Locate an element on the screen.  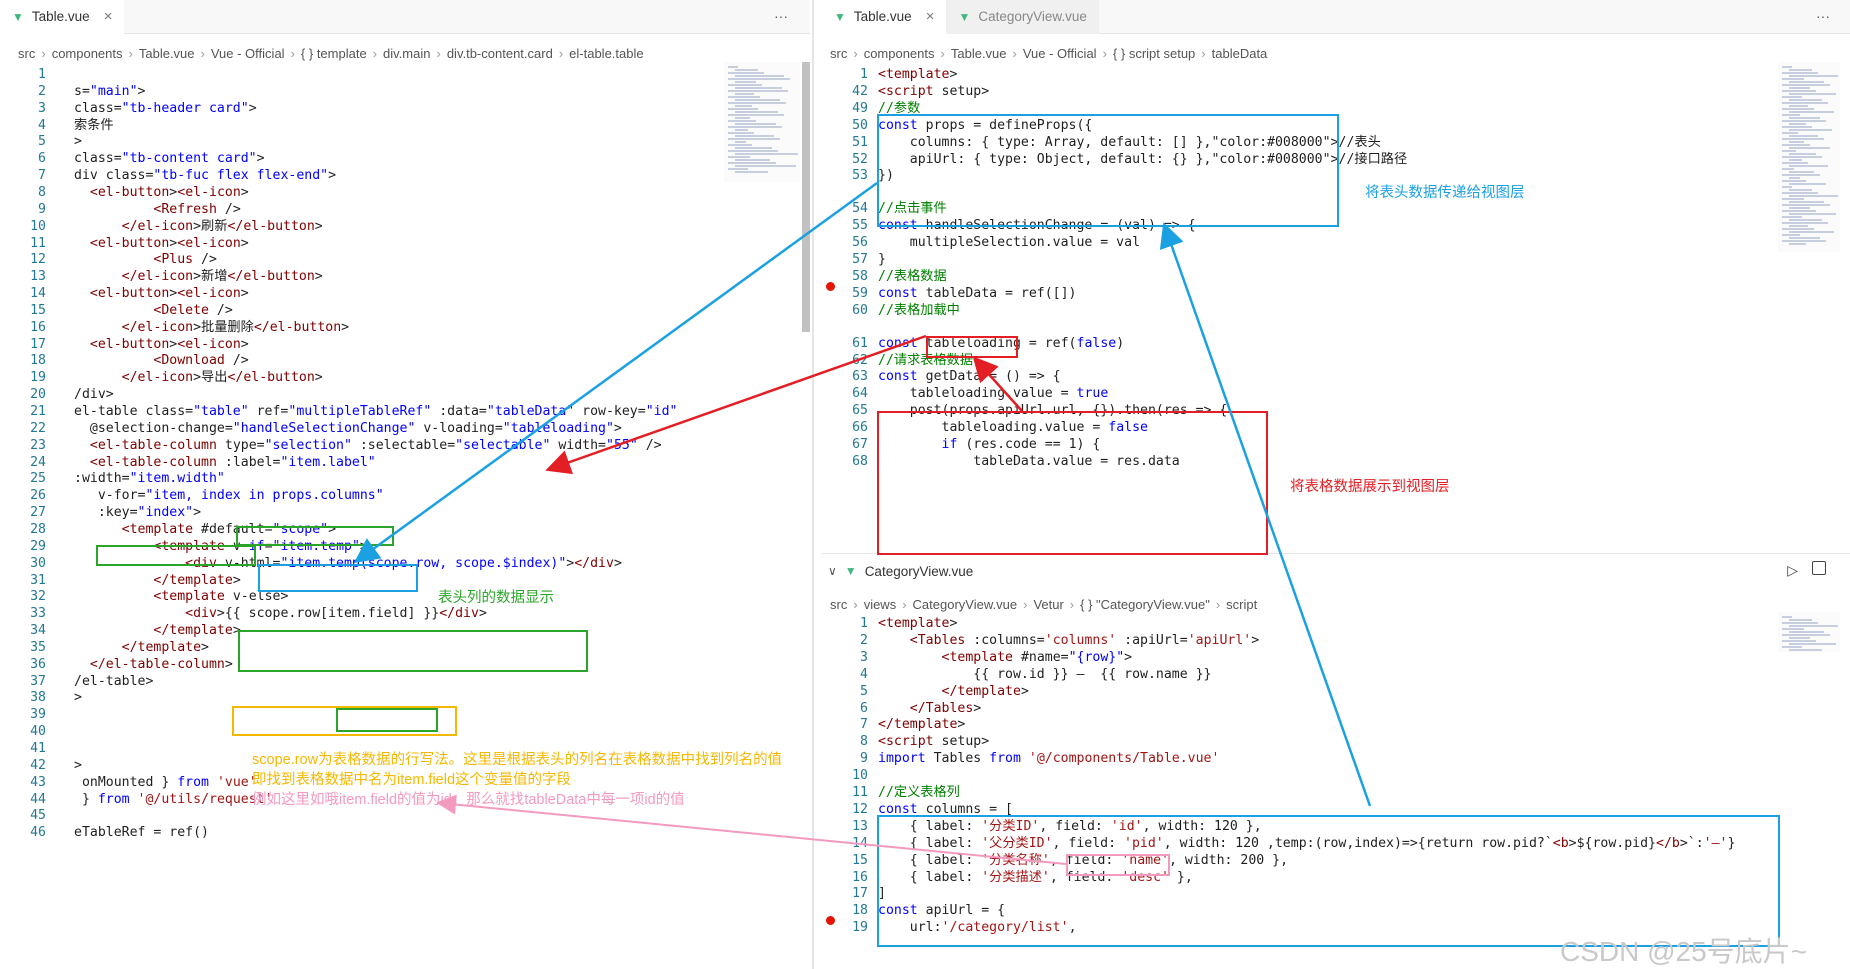
watermark: CSDN @25号底片~ is located at coordinates (1684, 951).